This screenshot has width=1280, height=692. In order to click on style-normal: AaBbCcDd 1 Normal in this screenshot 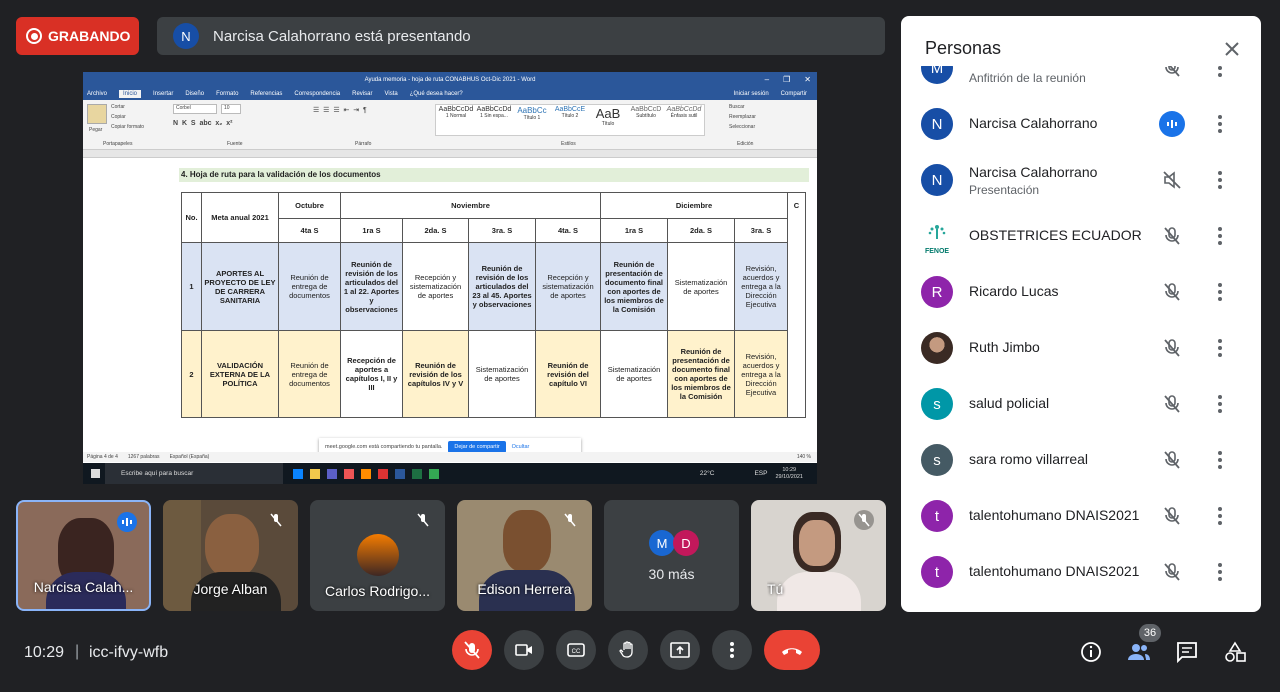, I will do `click(456, 120)`.